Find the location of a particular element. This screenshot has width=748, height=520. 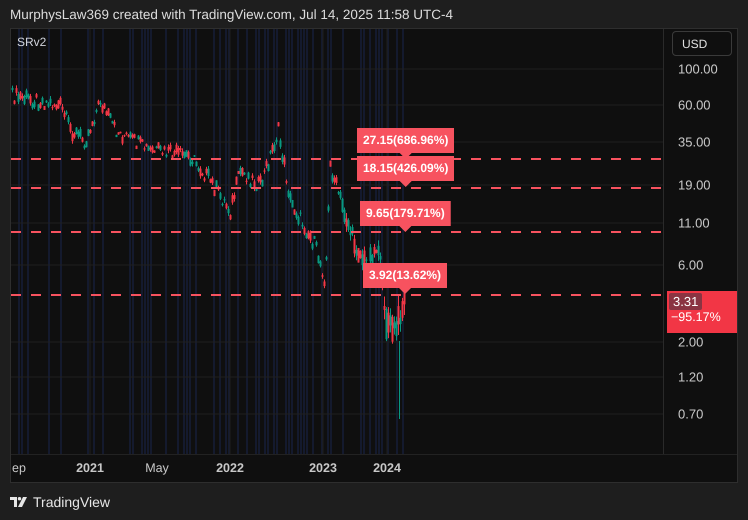

time-tick: 2021 is located at coordinates (90, 468).